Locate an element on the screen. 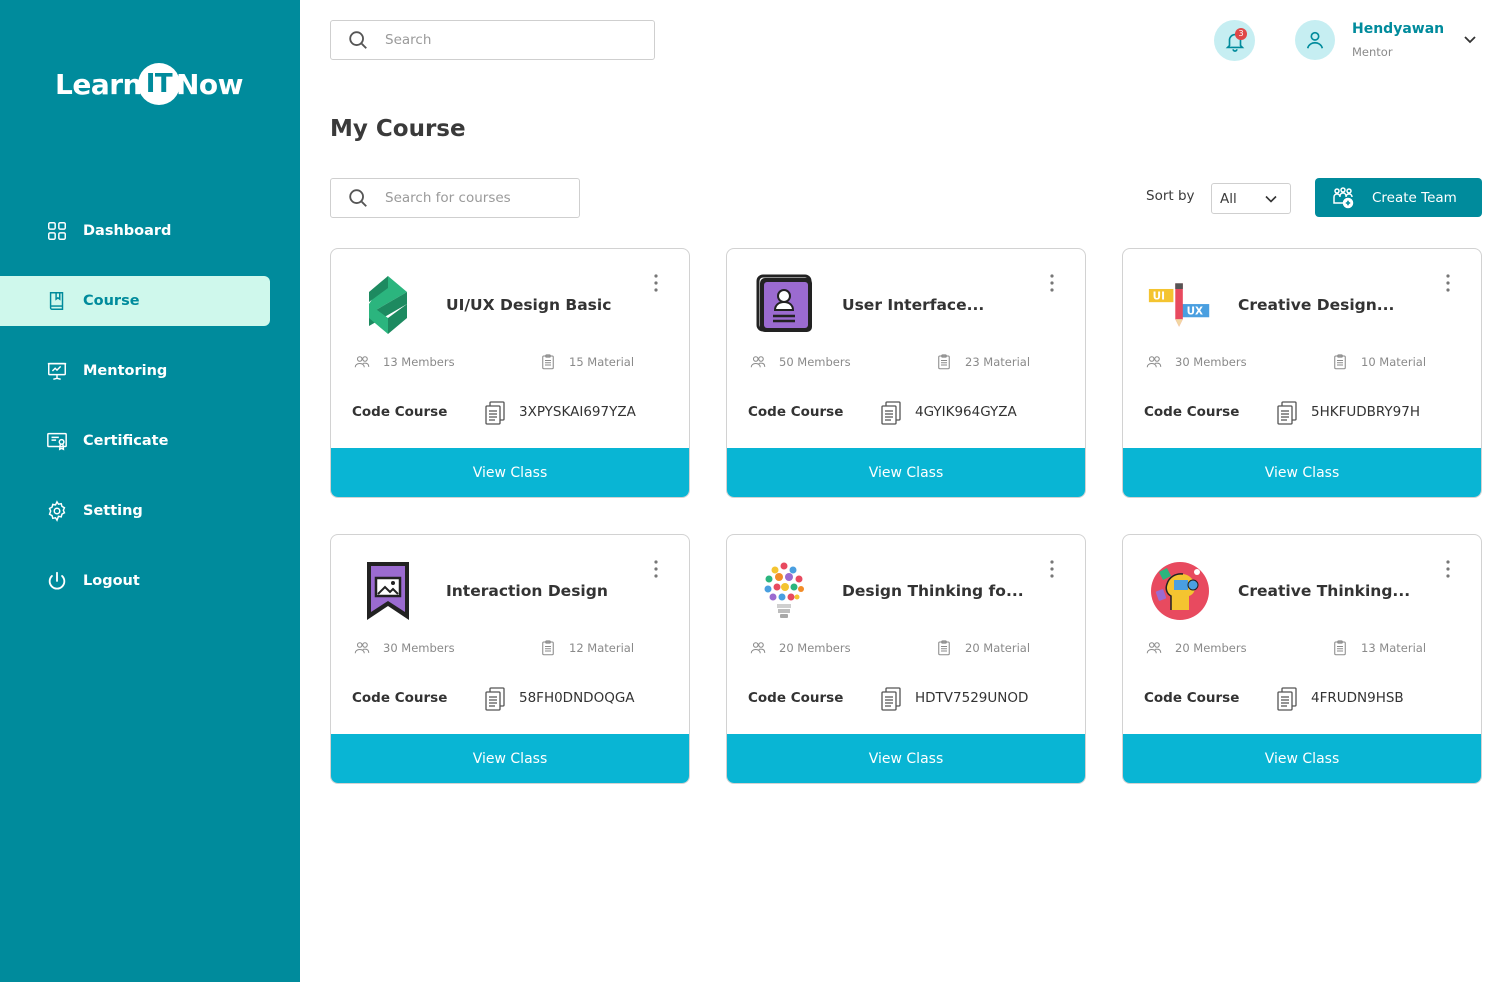  course-title: UI/UX Design Basic is located at coordinates (551, 305).